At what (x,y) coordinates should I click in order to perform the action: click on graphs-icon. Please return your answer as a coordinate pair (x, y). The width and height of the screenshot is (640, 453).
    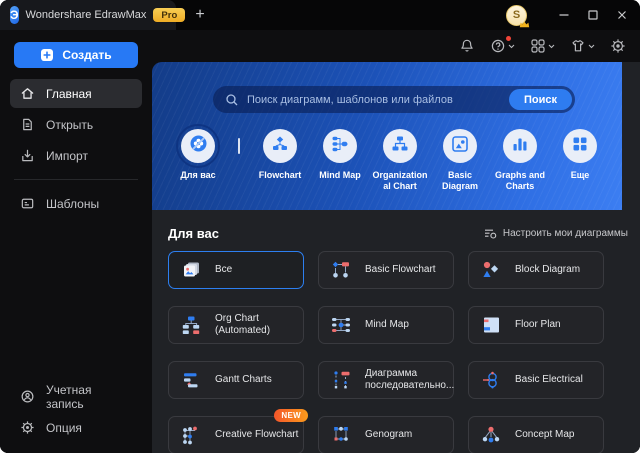
    Looking at the image, I should click on (520, 146).